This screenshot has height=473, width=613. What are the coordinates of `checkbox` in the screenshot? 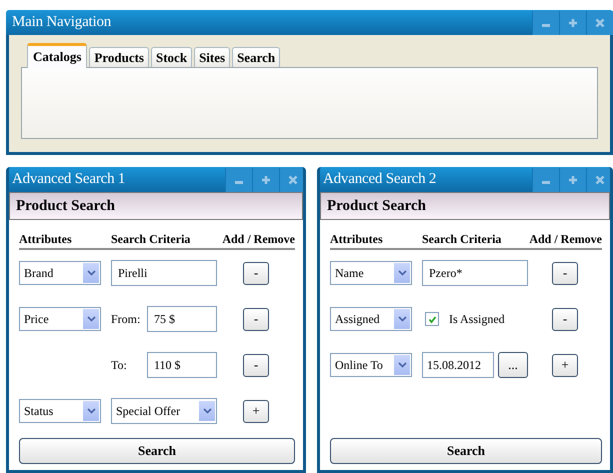 It's located at (432, 319).